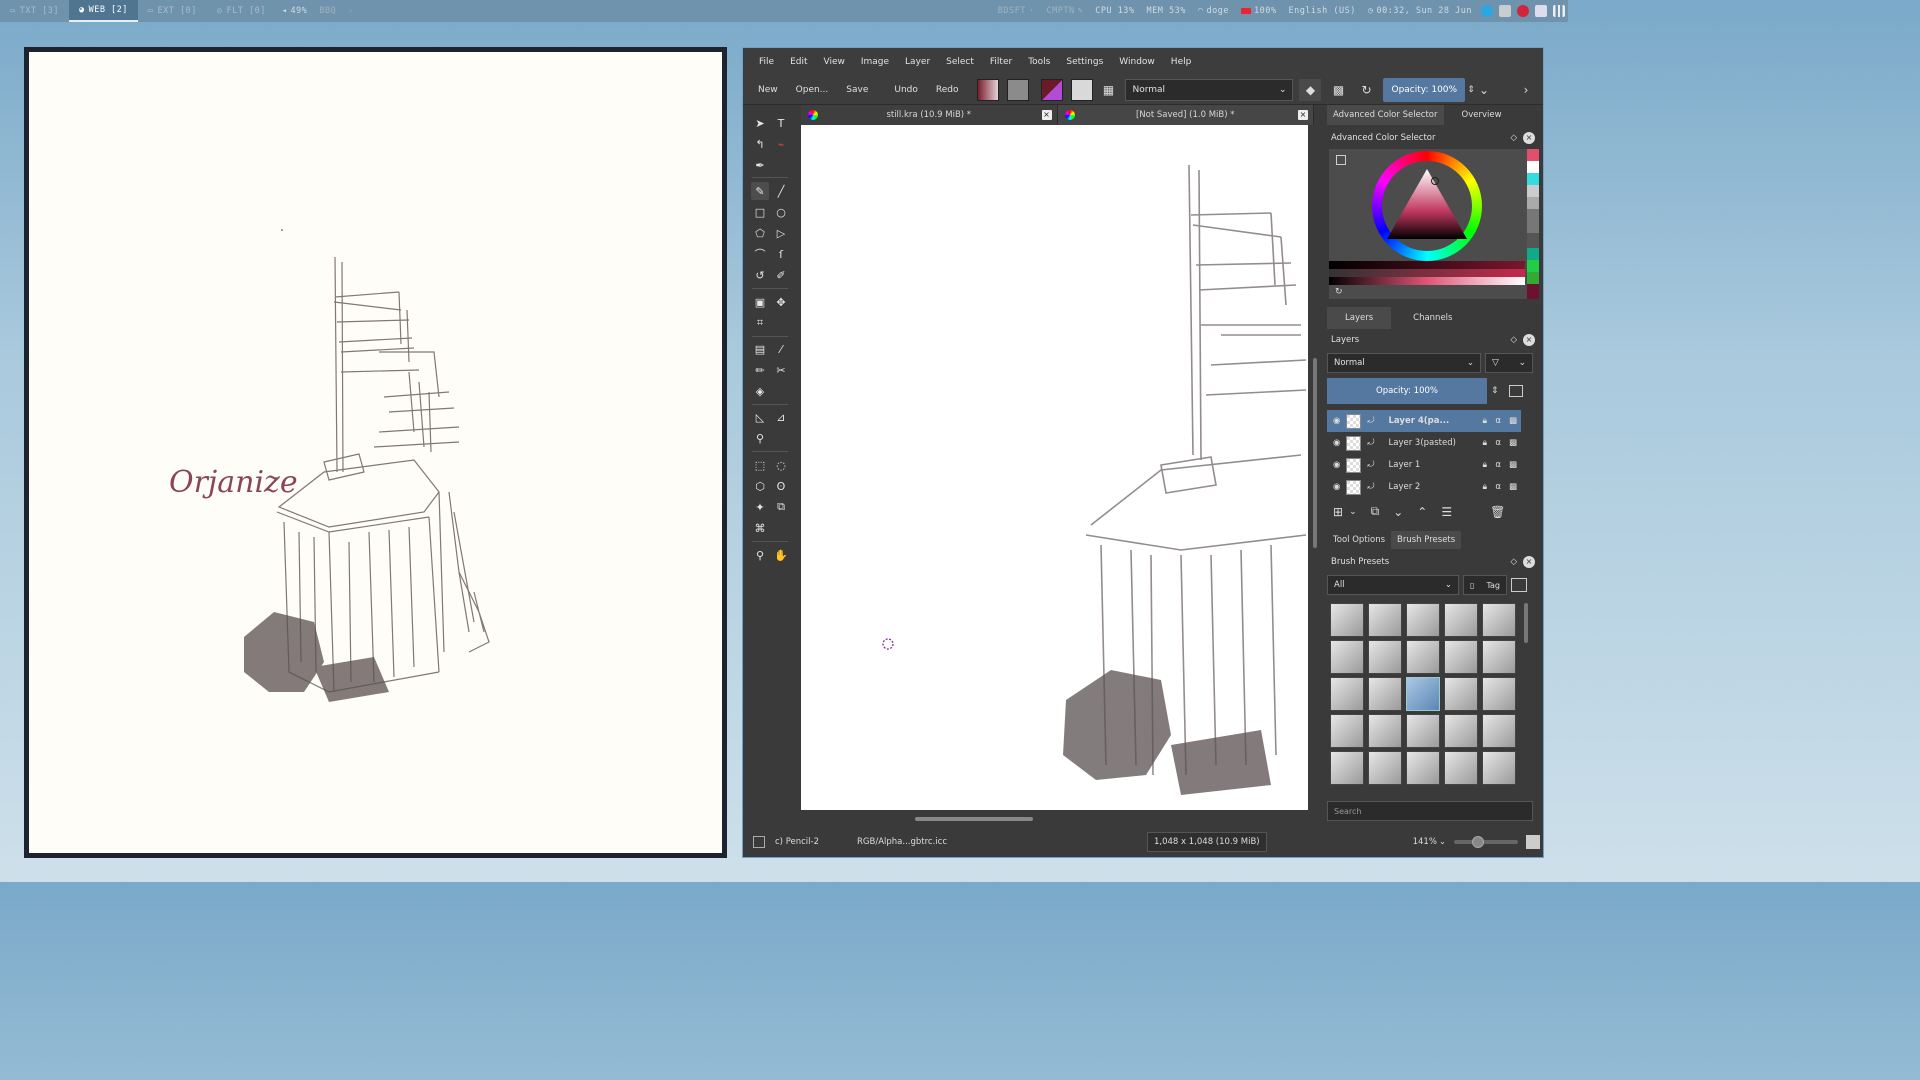  Describe the element at coordinates (760, 323) in the screenshot. I see `crop-tool-icon: ⌗` at that location.